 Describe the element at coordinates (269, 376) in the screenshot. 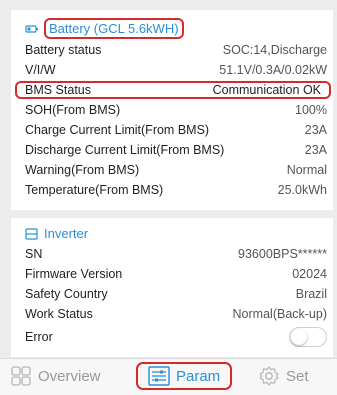

I see `gear-icon` at that location.